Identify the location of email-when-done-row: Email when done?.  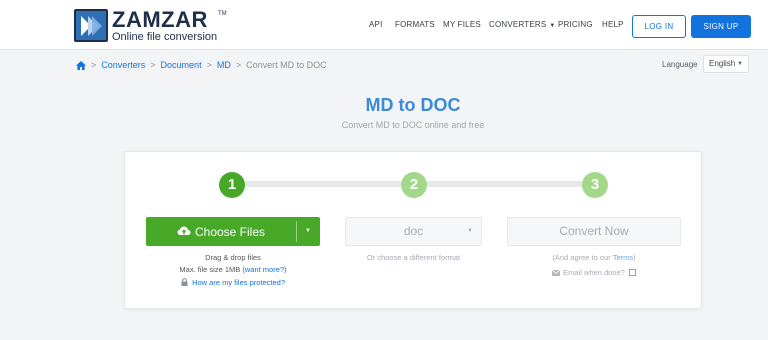
(594, 272).